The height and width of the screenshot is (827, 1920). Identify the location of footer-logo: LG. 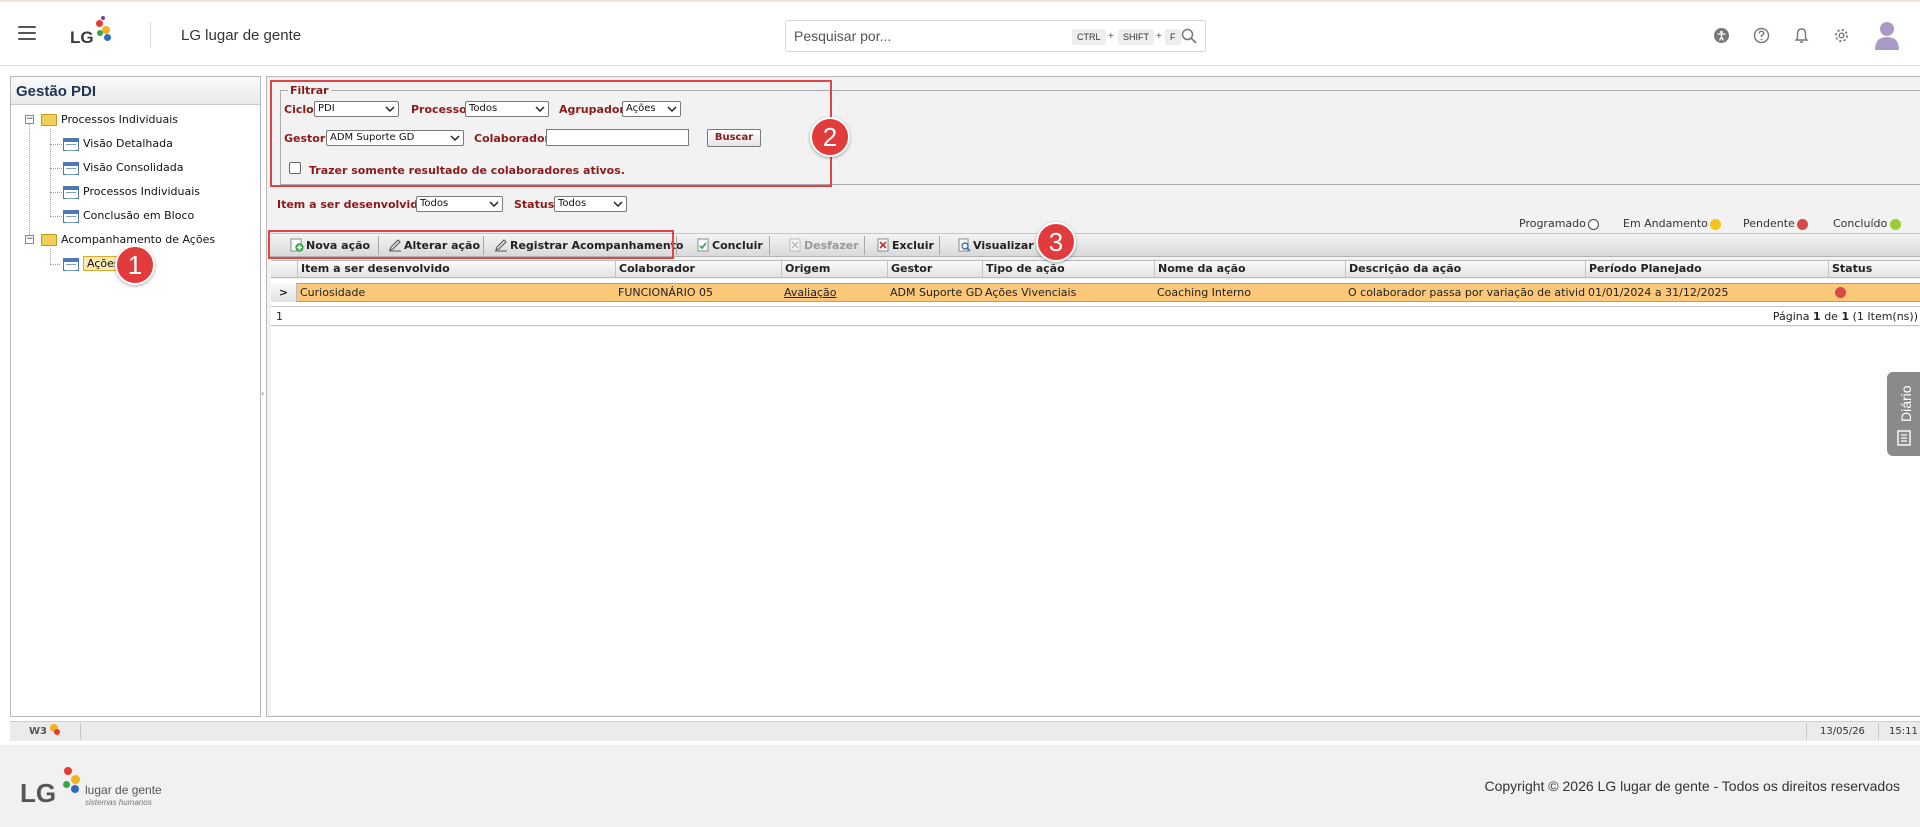
(38, 793).